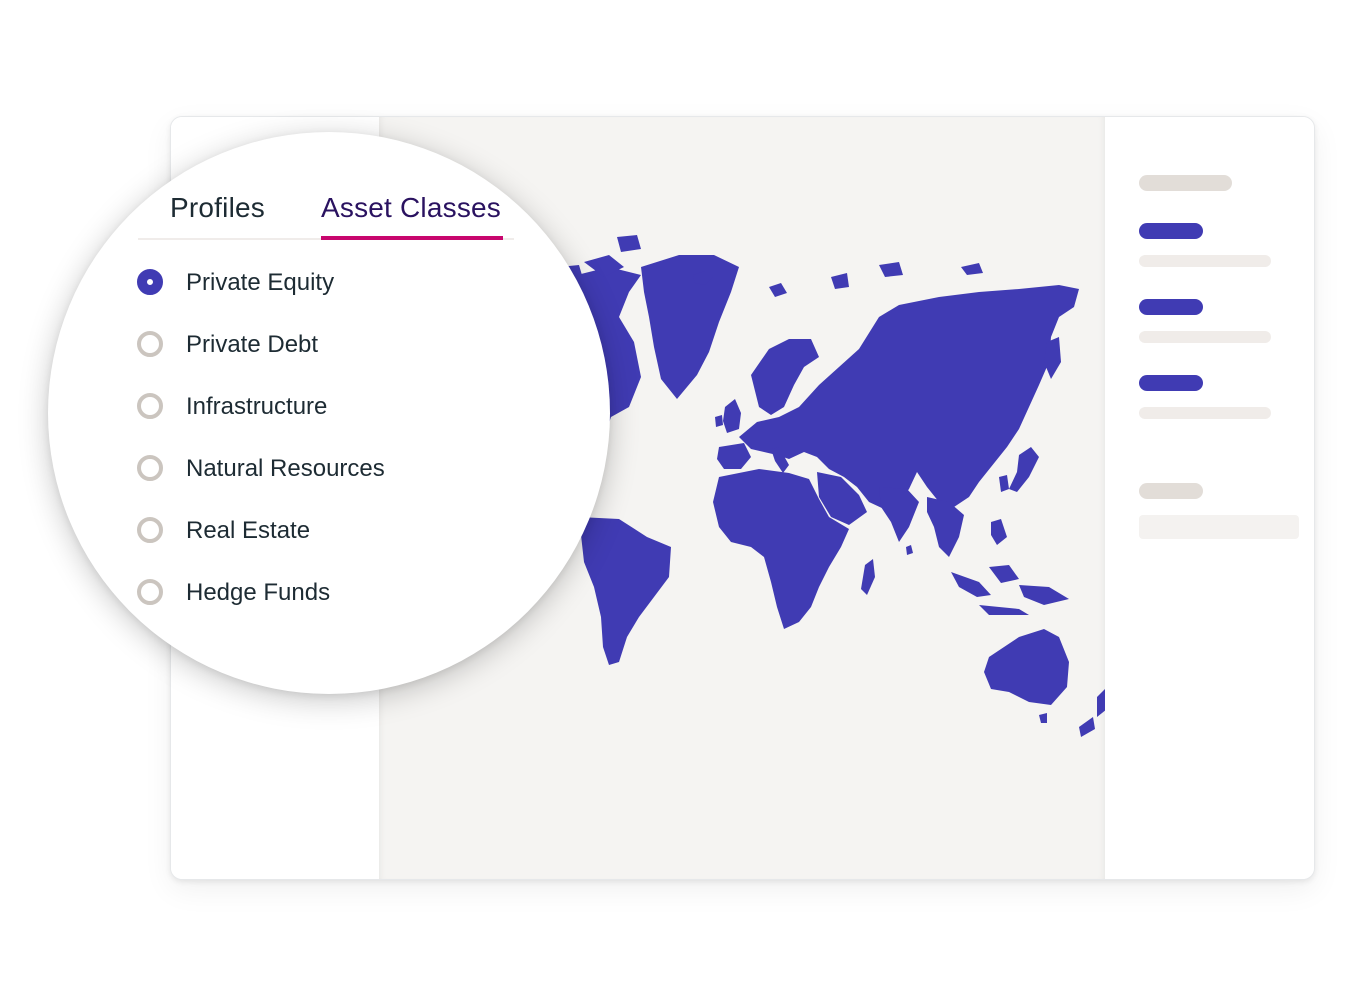 The height and width of the screenshot is (992, 1360). Describe the element at coordinates (261, 484) in the screenshot. I see `radio-option-natural-resources: Natural Resources` at that location.